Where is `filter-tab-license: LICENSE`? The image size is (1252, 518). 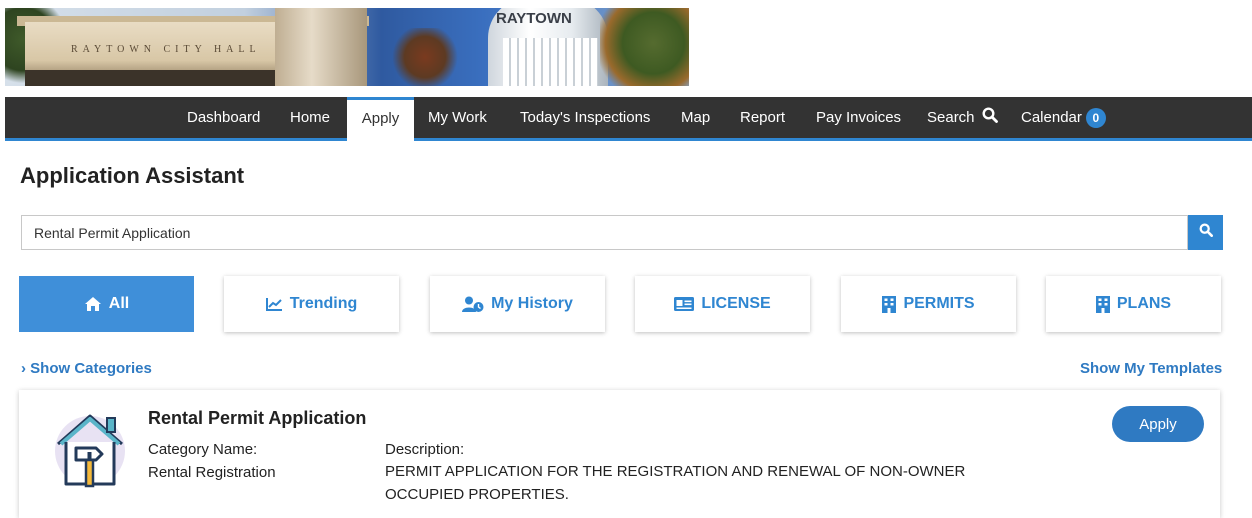 filter-tab-license: LICENSE is located at coordinates (722, 304).